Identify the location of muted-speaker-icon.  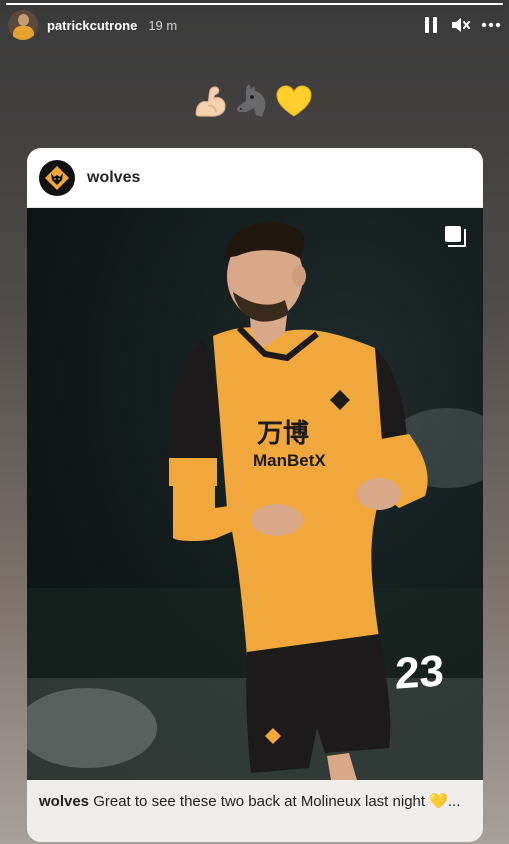
(461, 25).